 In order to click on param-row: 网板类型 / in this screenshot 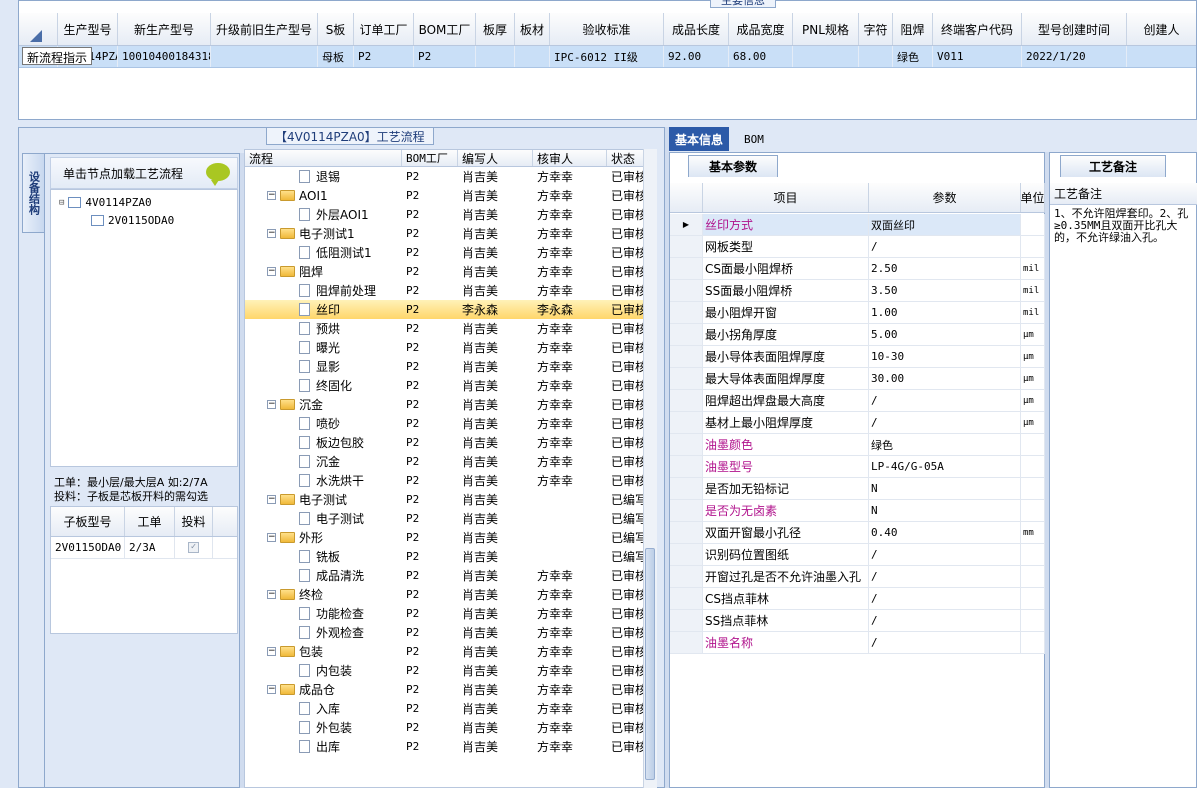, I will do `click(857, 247)`.